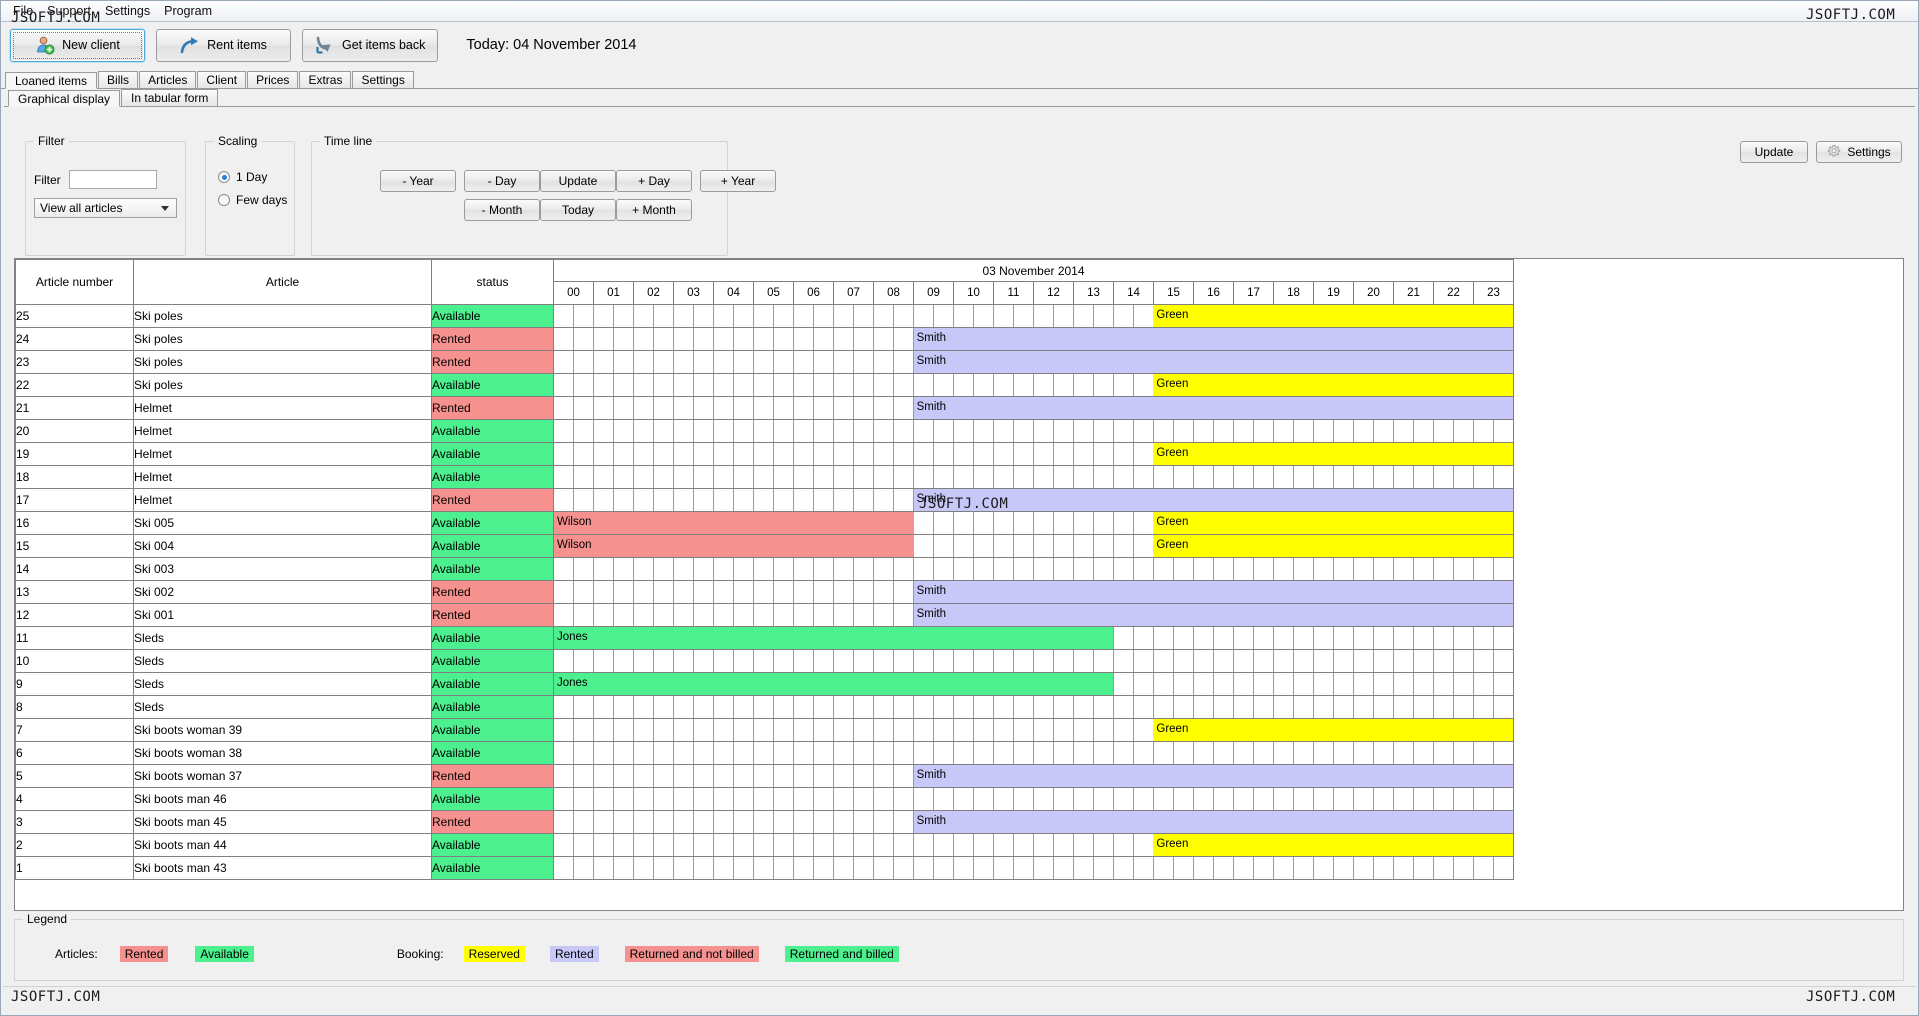  I want to click on update-button: Update, so click(1774, 152).